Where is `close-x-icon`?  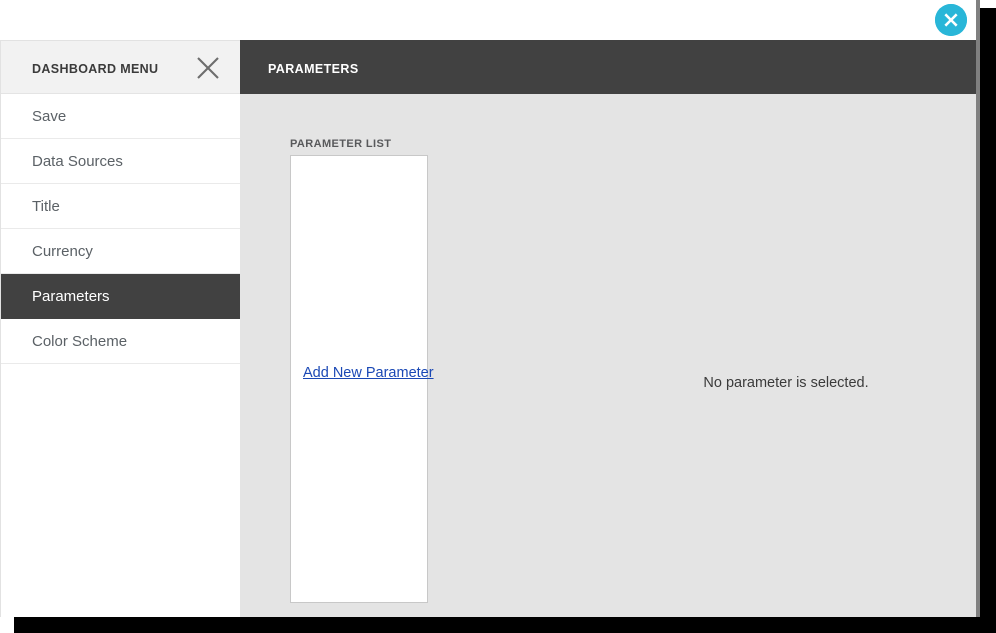 close-x-icon is located at coordinates (208, 68).